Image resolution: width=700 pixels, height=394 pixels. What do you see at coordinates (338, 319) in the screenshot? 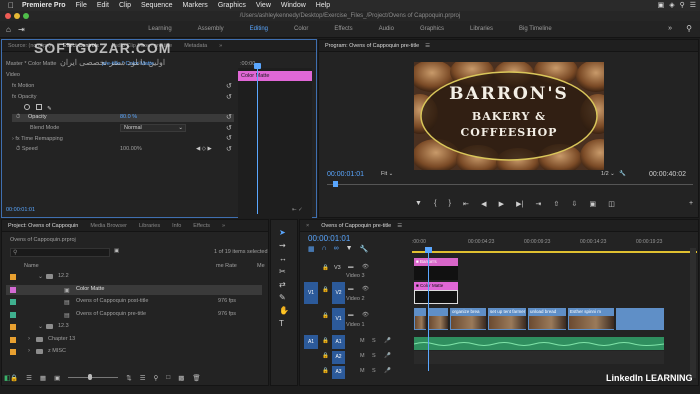
I see `track-v1-label: V1` at bounding box center [338, 319].